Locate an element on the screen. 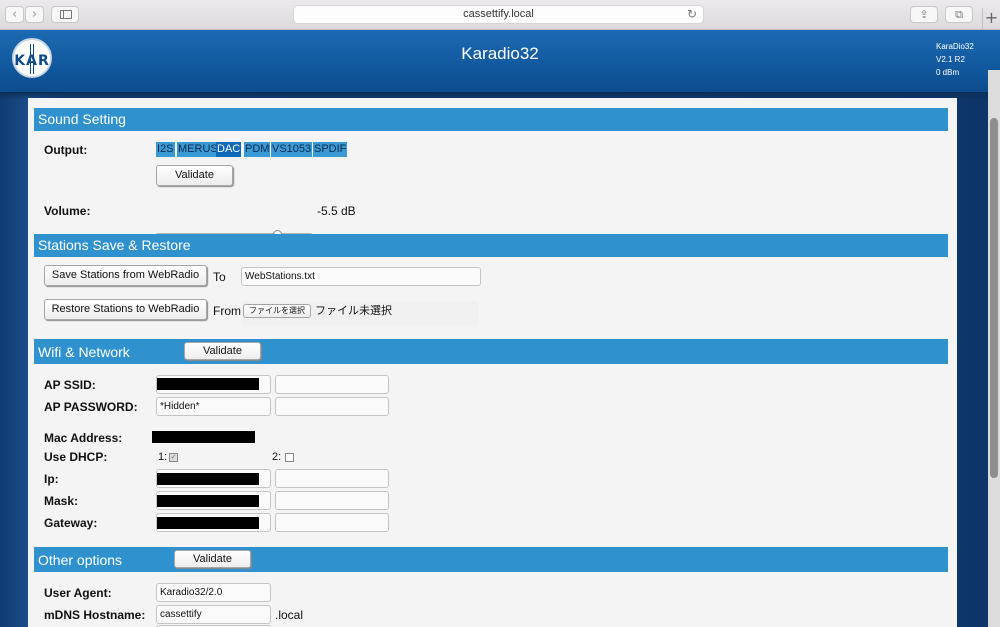 Image resolution: width=1000 pixels, height=627 pixels. mac-address-value is located at coordinates (203, 437).